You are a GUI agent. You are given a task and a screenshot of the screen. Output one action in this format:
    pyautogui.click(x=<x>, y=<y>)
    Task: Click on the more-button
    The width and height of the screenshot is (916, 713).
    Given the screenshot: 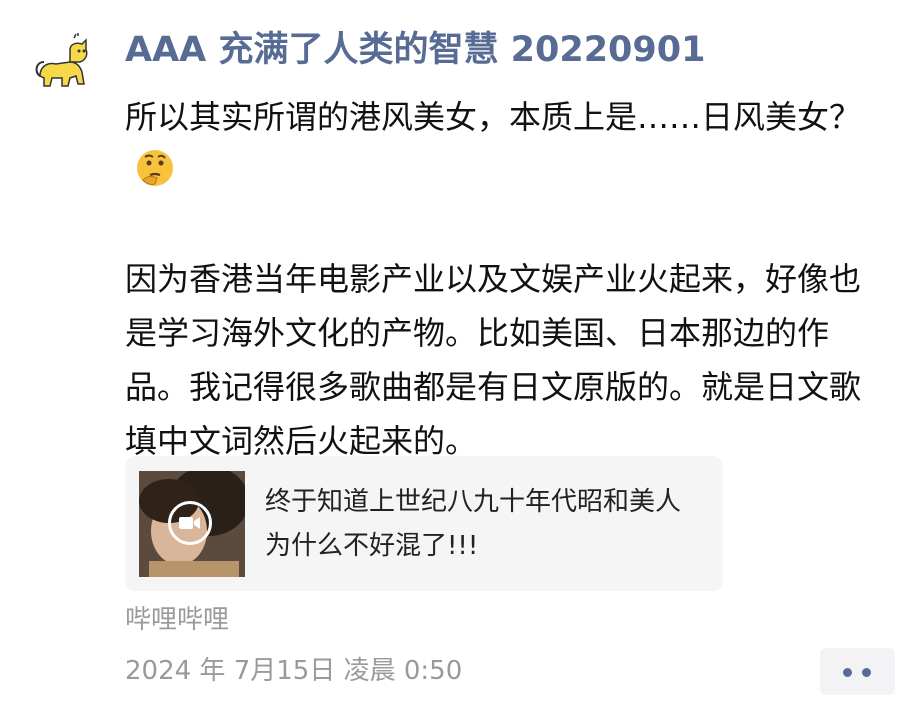 What is the action you would take?
    pyautogui.click(x=857, y=671)
    